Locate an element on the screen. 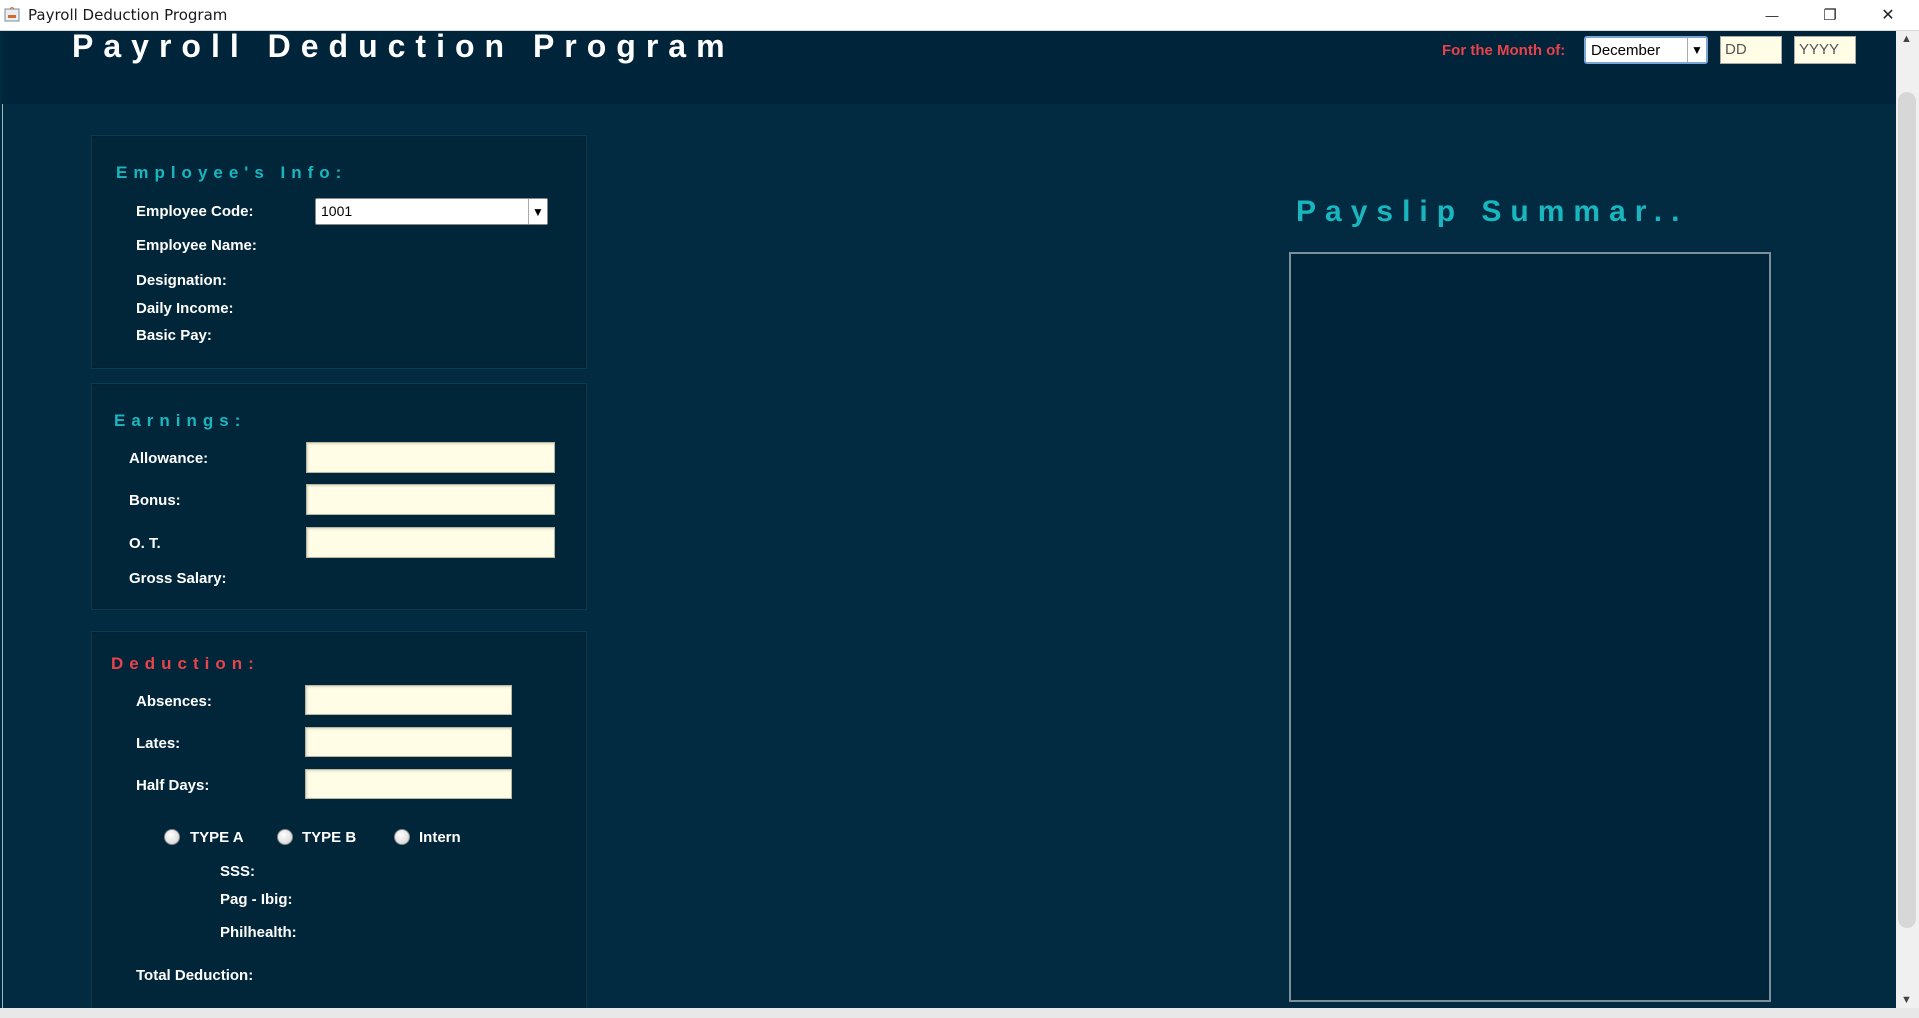 Image resolution: width=1919 pixels, height=1018 pixels. employee-info-title: Employee's Info: is located at coordinates (232, 172).